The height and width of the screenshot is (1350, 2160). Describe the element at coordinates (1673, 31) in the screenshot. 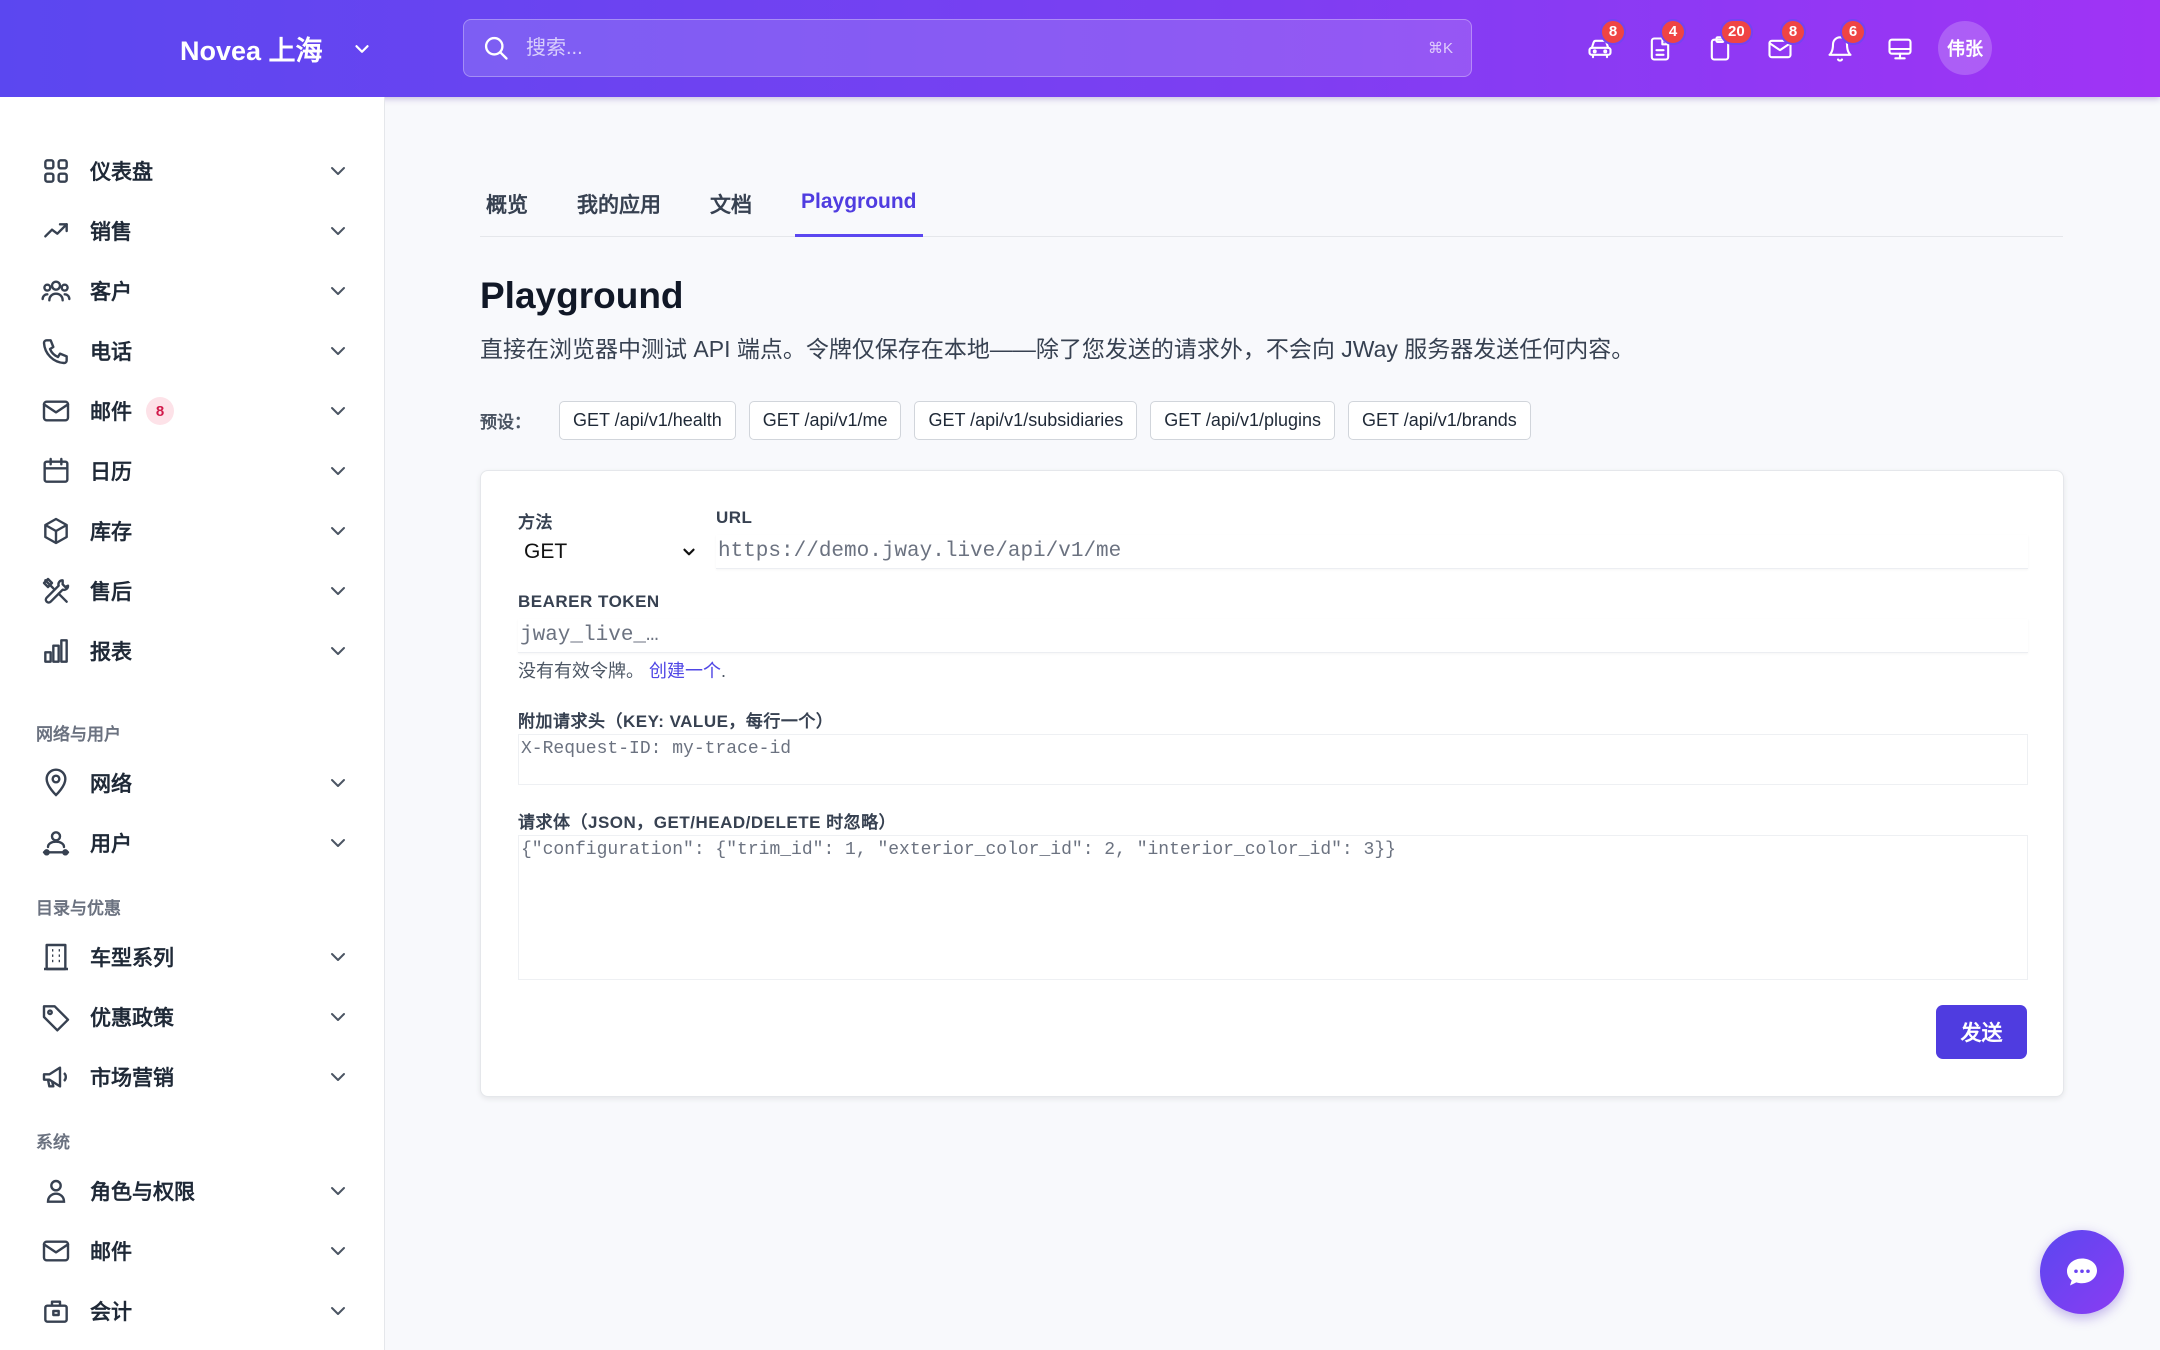

I see `document-badge: 4` at that location.